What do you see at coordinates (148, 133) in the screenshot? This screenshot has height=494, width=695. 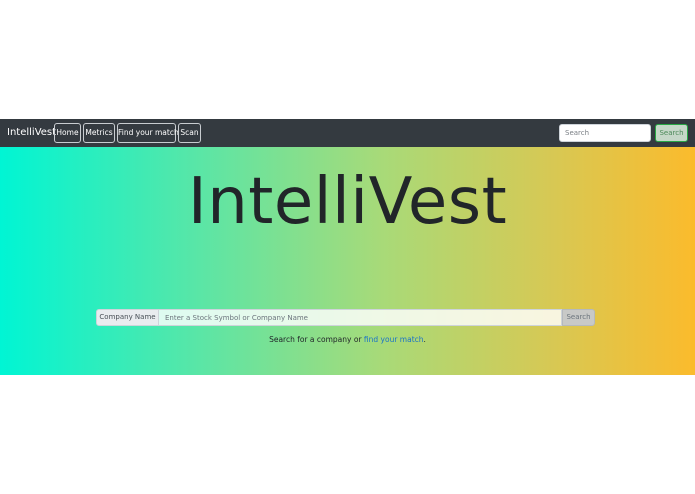 I see `nav-find-your-match-button: Find your match` at bounding box center [148, 133].